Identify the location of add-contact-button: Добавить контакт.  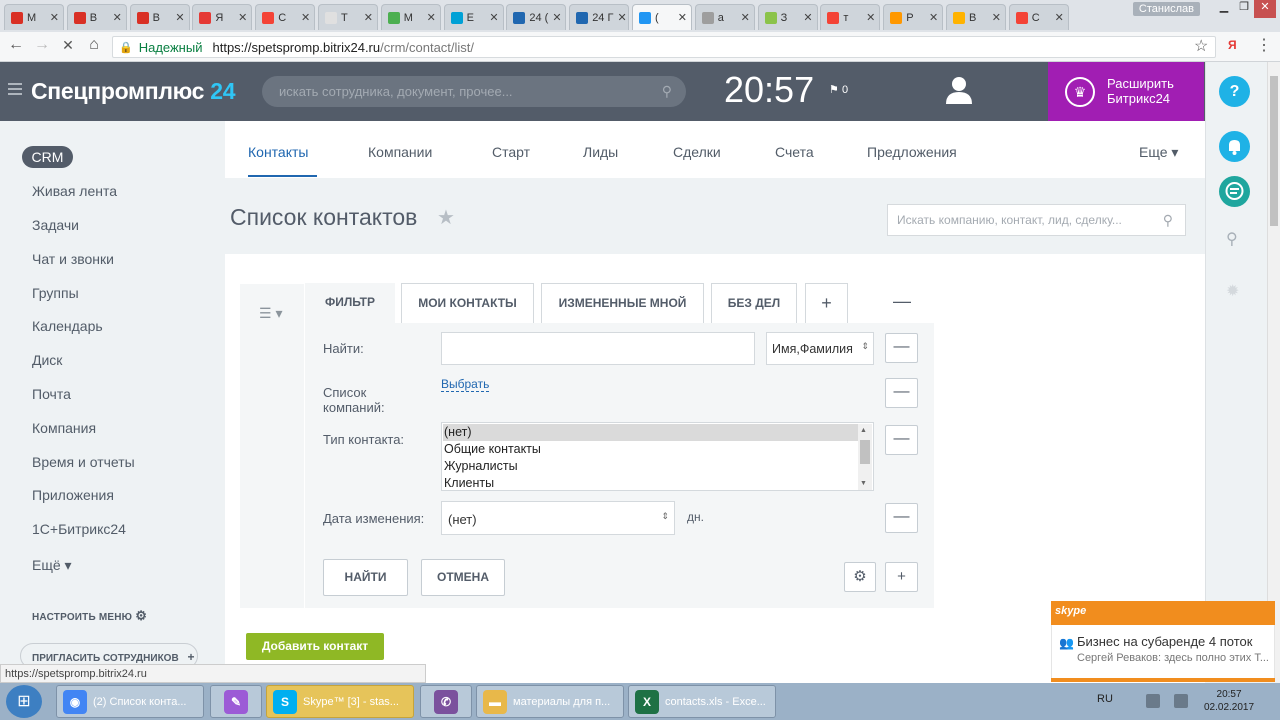
(315, 646).